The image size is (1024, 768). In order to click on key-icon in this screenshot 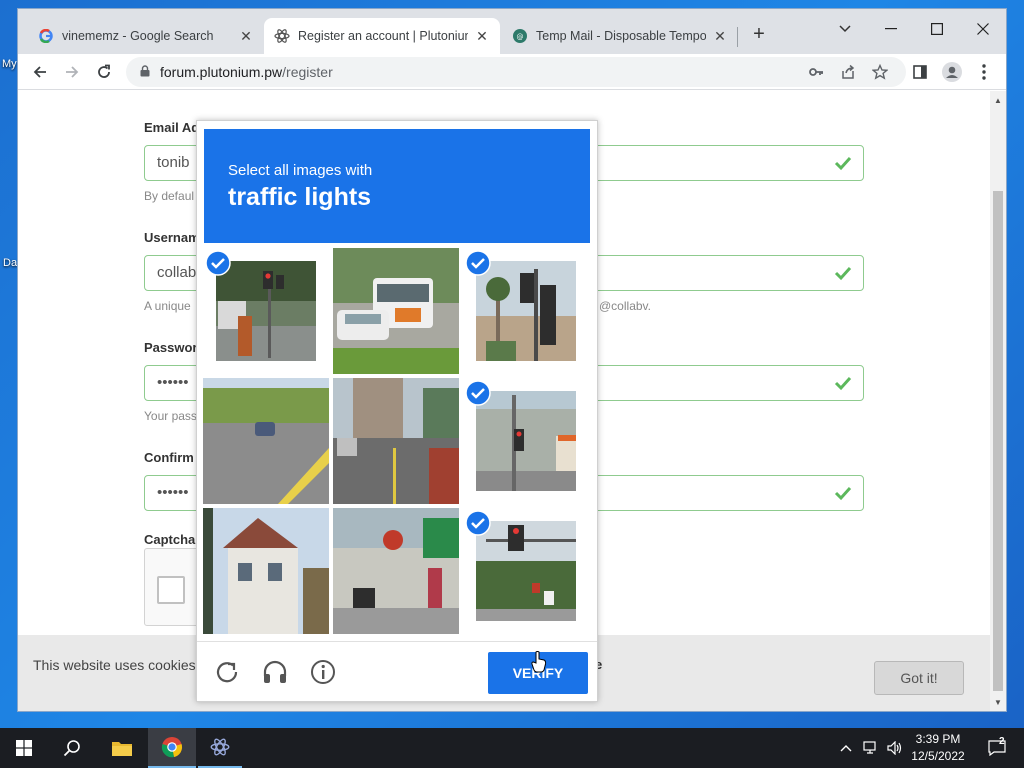, I will do `click(816, 72)`.